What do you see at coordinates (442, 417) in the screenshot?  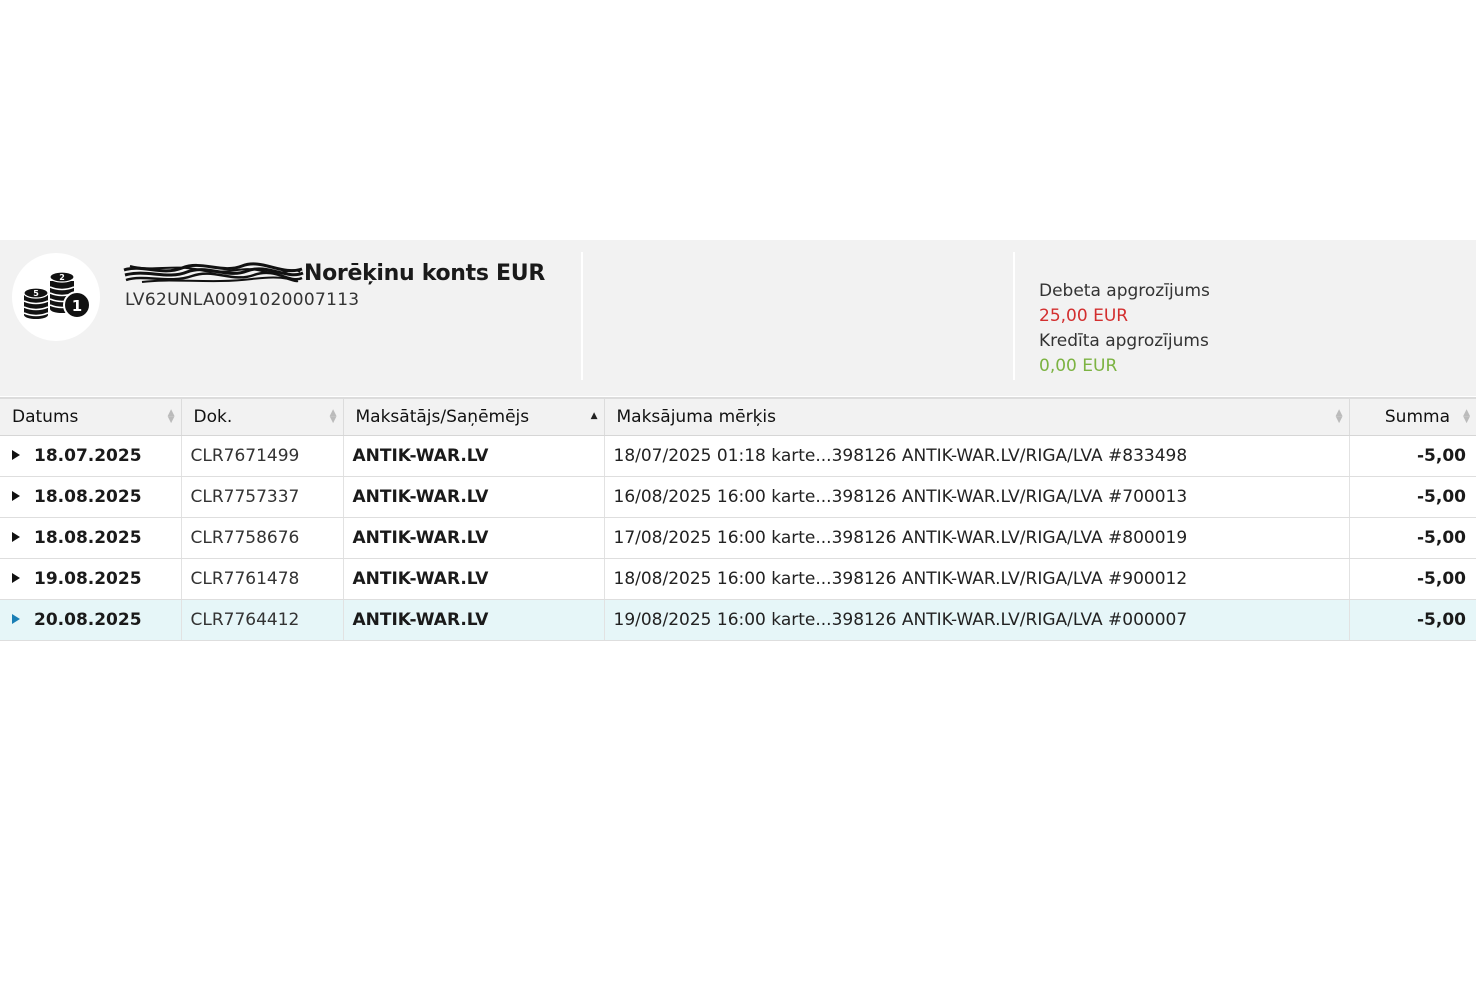 I see `column-header-label: Maksātājs/Saņēmējs` at bounding box center [442, 417].